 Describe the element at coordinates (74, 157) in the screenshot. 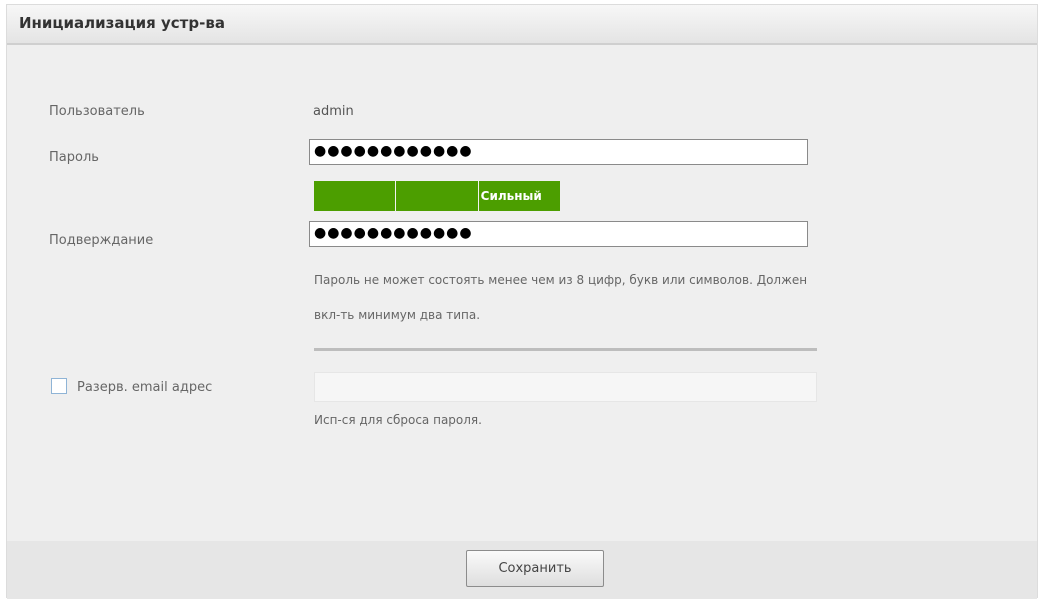

I see `password-label: Пароль` at that location.